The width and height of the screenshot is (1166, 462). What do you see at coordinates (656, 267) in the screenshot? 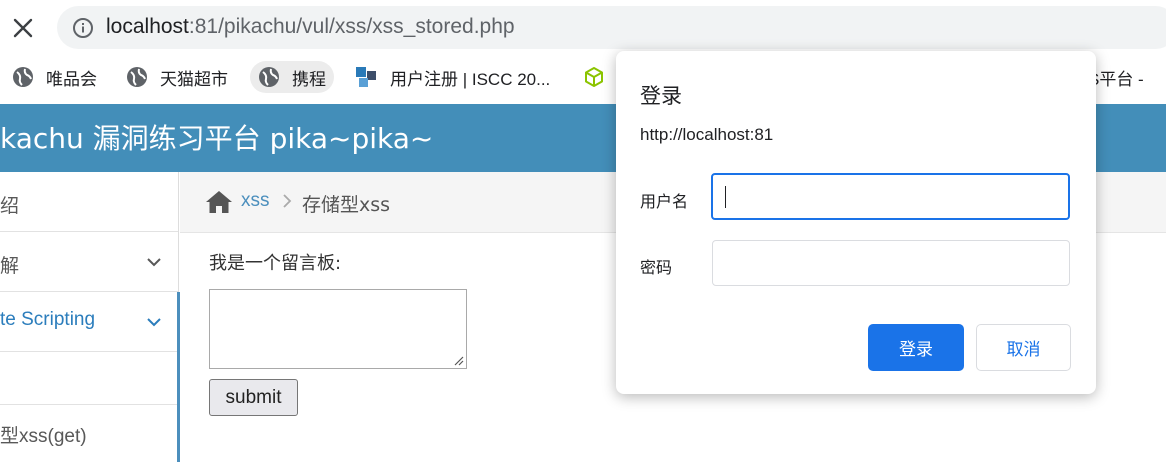
I see `password-label: 密码` at bounding box center [656, 267].